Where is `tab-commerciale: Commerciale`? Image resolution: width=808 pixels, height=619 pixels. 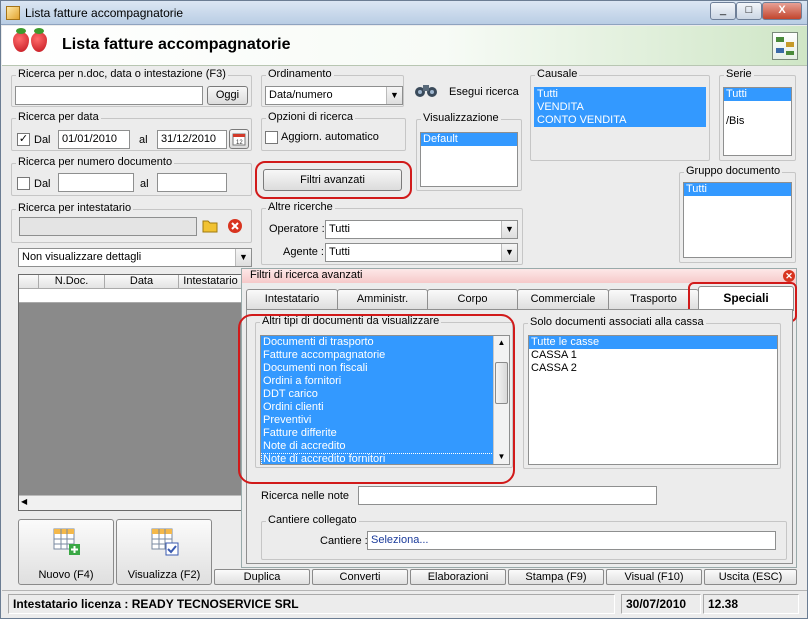
tab-commerciale: Commerciale is located at coordinates (563, 299).